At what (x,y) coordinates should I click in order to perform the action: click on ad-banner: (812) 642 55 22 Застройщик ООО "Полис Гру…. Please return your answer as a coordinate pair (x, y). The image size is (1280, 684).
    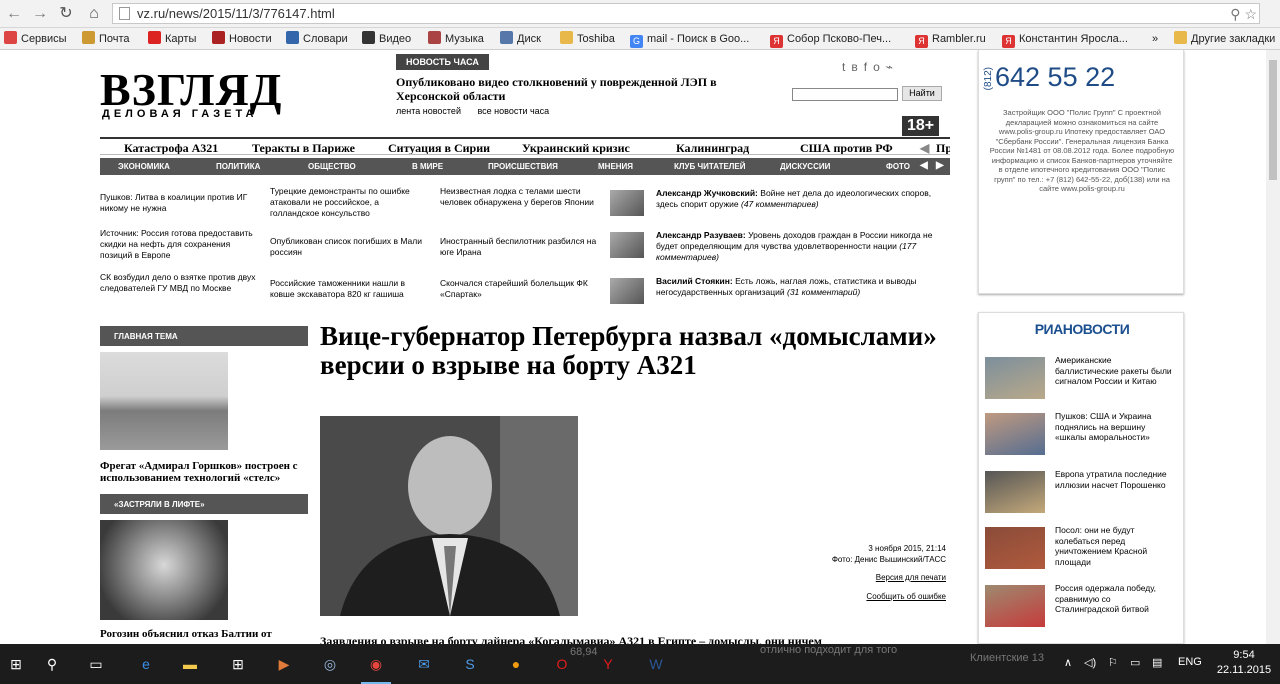
    Looking at the image, I should click on (1081, 172).